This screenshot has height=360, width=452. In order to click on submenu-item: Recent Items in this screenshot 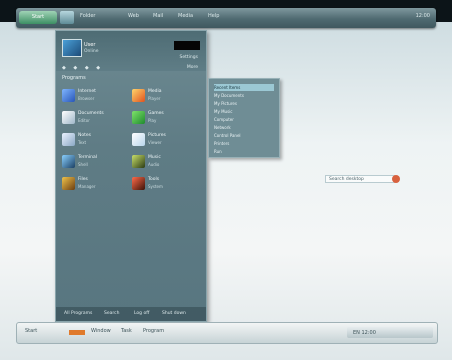, I will do `click(244, 87)`.